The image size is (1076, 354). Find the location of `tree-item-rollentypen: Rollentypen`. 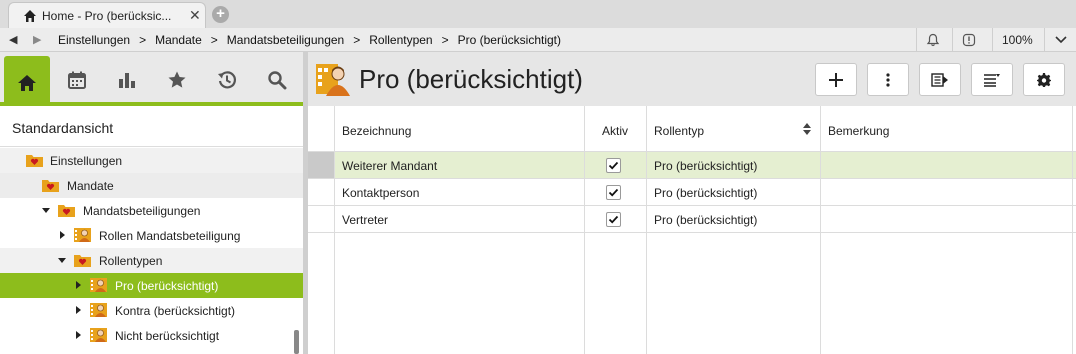

tree-item-rollentypen: Rollentypen is located at coordinates (151, 260).